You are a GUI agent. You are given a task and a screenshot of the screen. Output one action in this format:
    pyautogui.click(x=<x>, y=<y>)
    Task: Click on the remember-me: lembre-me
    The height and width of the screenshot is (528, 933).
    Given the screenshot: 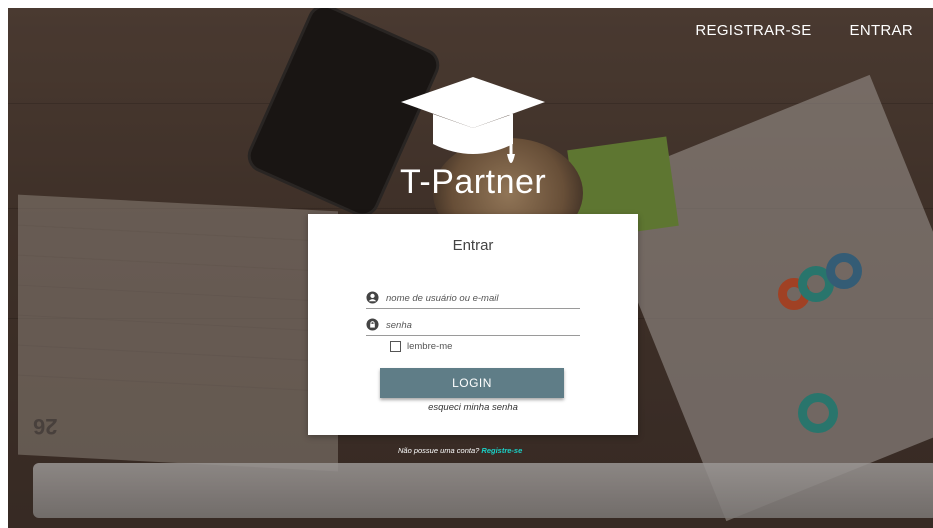 What is the action you would take?
    pyautogui.click(x=421, y=346)
    